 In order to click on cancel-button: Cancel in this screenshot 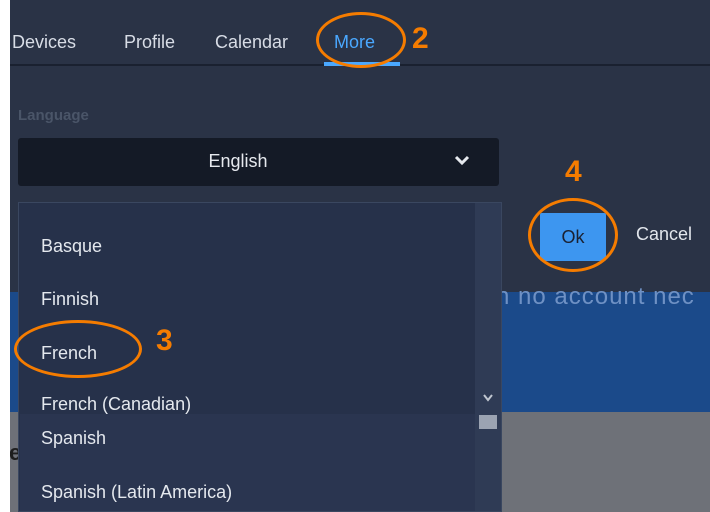, I will do `click(664, 234)`.